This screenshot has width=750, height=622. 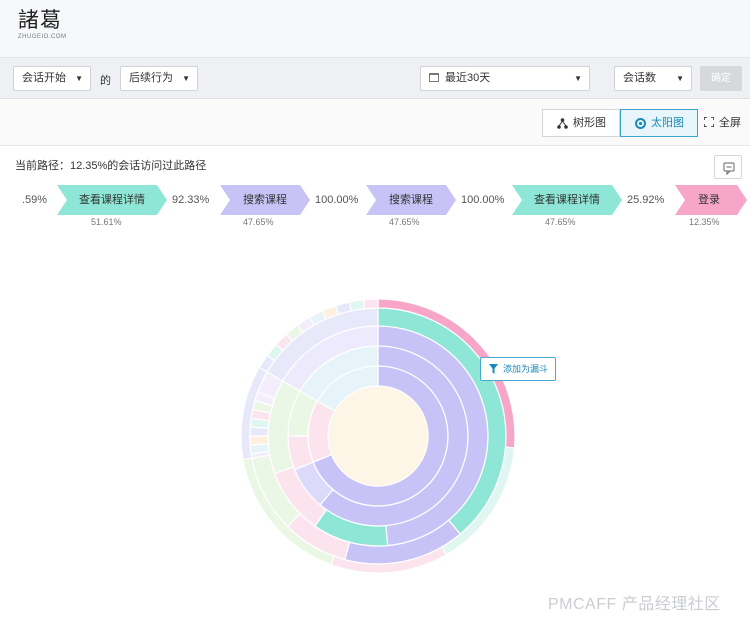 What do you see at coordinates (493, 369) in the screenshot?
I see `funnel-icon` at bounding box center [493, 369].